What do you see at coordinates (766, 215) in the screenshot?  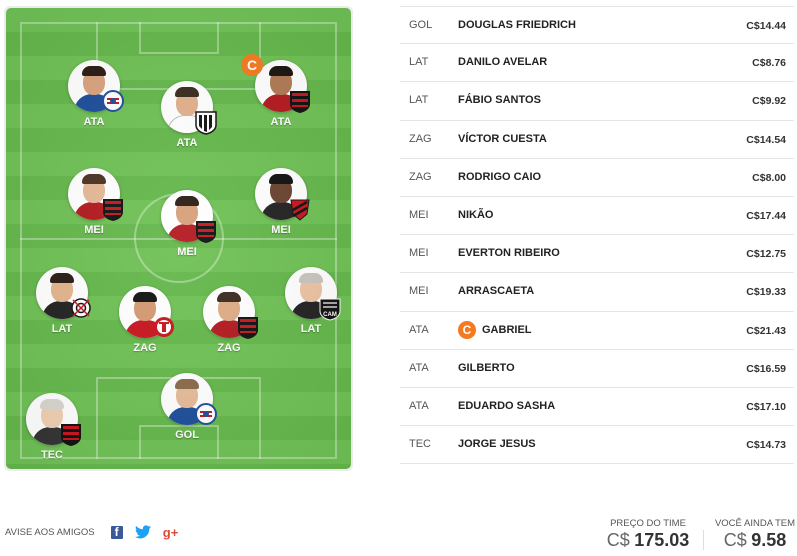 I see `row-player-price: C$17.44` at bounding box center [766, 215].